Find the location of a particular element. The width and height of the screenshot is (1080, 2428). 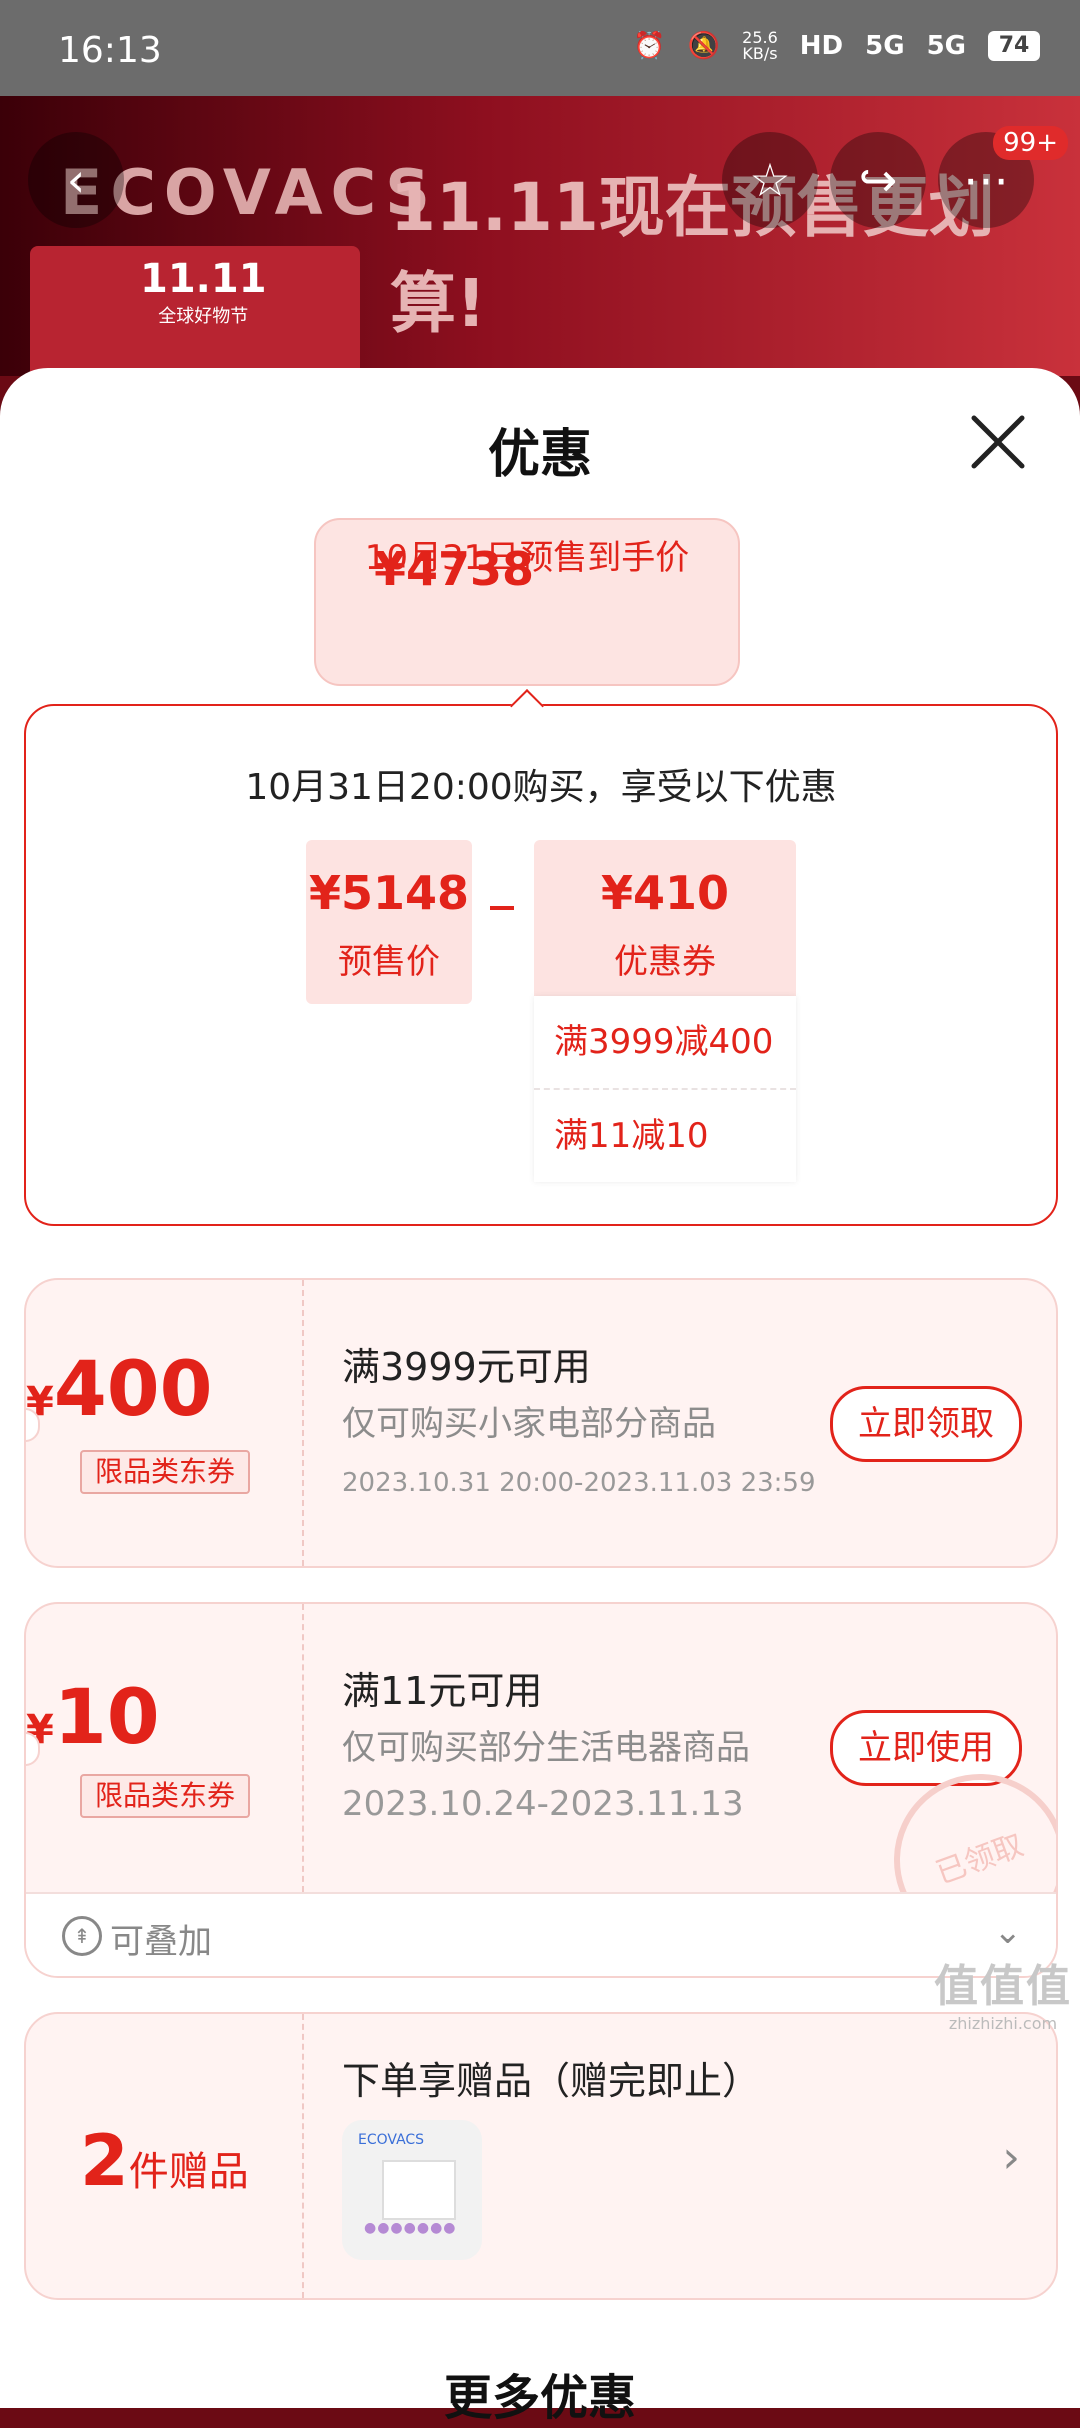

chevron-down-icon: ⌄ is located at coordinates (1008, 1932).